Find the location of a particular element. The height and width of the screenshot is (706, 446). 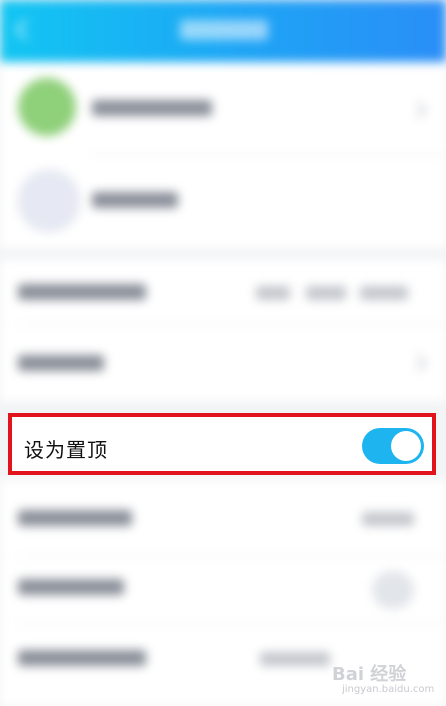

header-bar is located at coordinates (223, 31).